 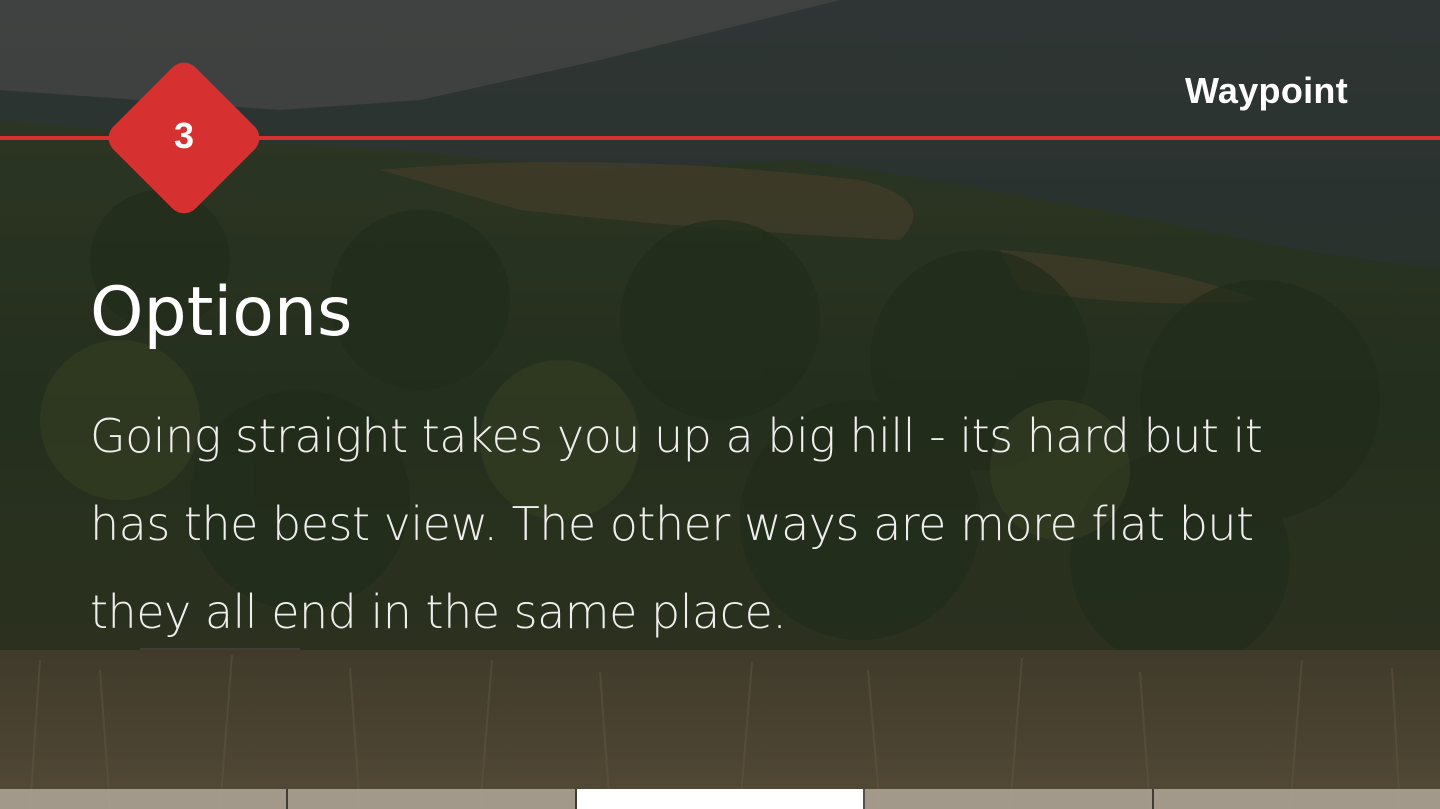 I want to click on pager-tabs, so click(x=720, y=799).